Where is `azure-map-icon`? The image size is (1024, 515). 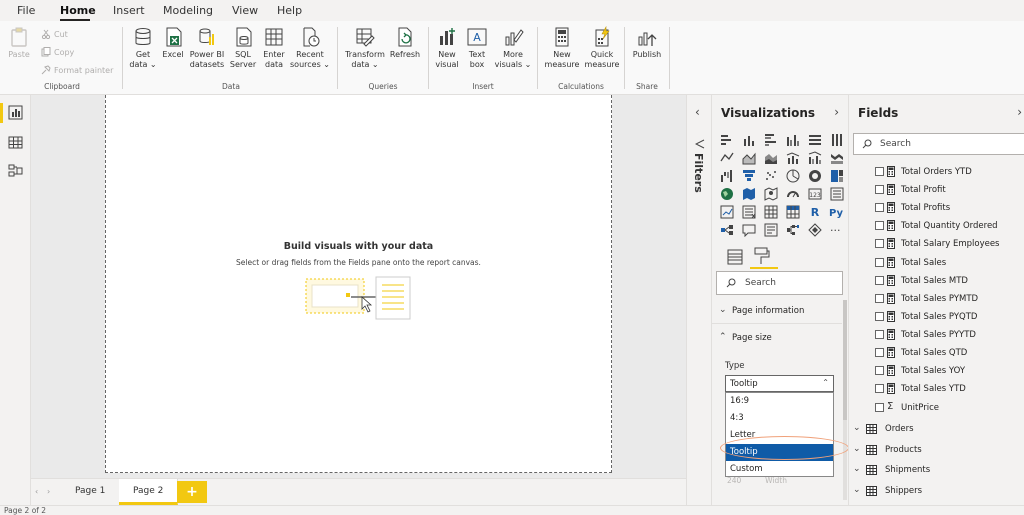
azure-map-icon is located at coordinates (771, 194).